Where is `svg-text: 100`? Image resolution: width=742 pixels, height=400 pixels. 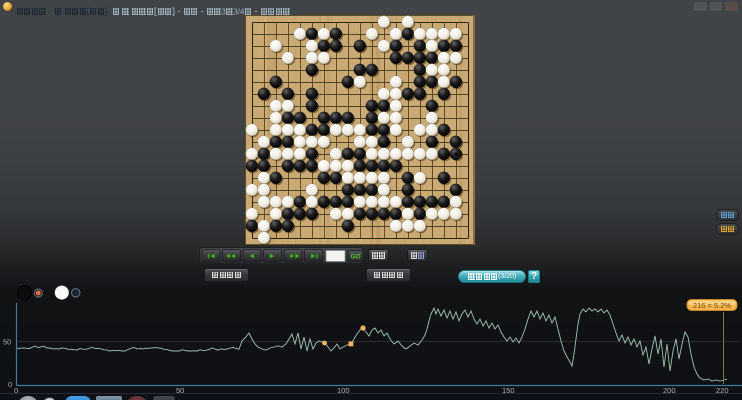 svg-text: 100 is located at coordinates (343, 389).